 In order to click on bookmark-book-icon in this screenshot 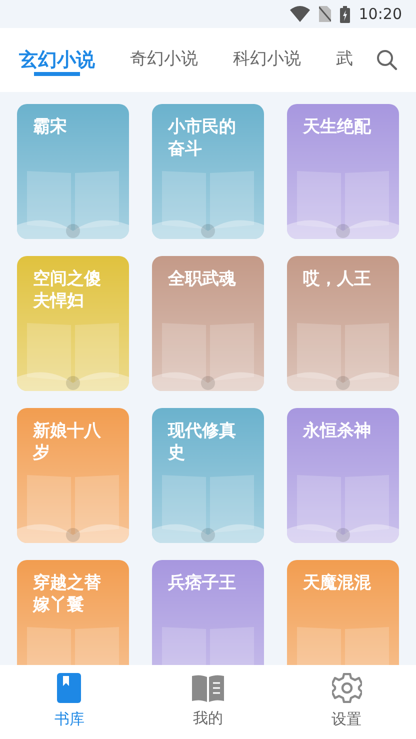, I will do `click(69, 688)`.